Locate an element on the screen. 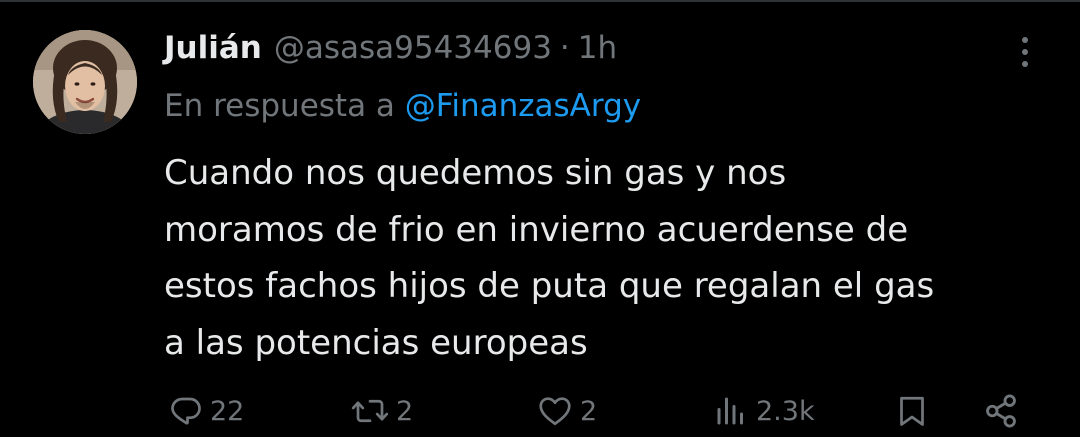 The width and height of the screenshot is (1080, 437). like-button: 2 is located at coordinates (566, 411).